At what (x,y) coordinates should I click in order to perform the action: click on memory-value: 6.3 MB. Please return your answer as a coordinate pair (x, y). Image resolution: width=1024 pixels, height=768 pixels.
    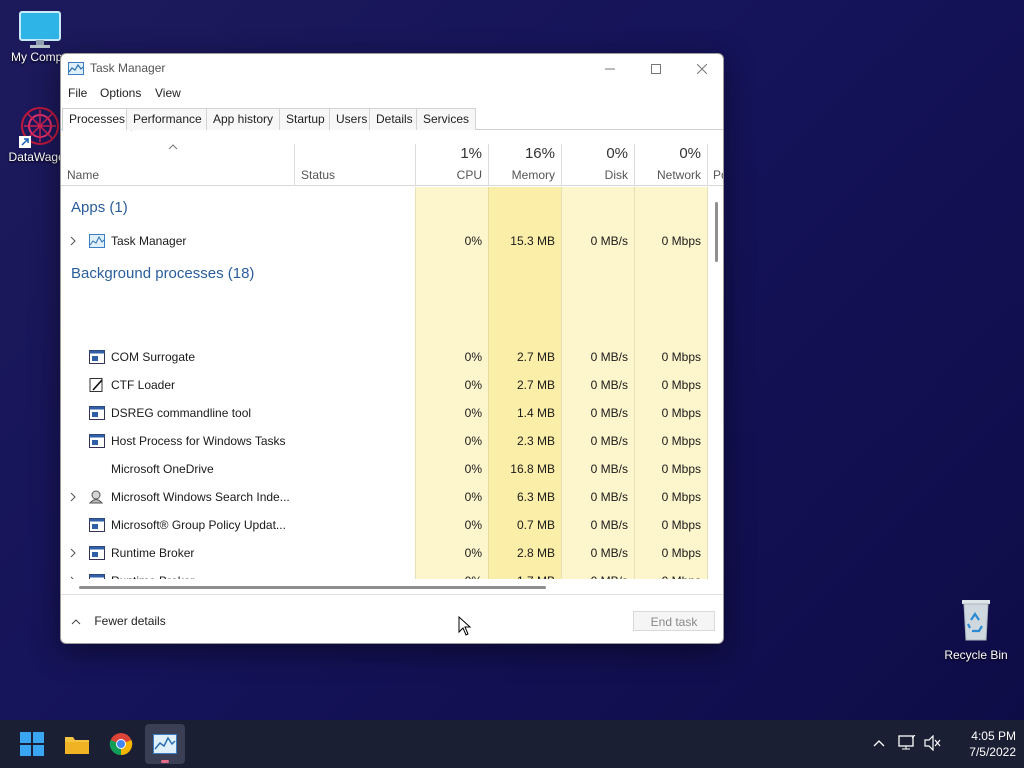
    Looking at the image, I should click on (535, 497).